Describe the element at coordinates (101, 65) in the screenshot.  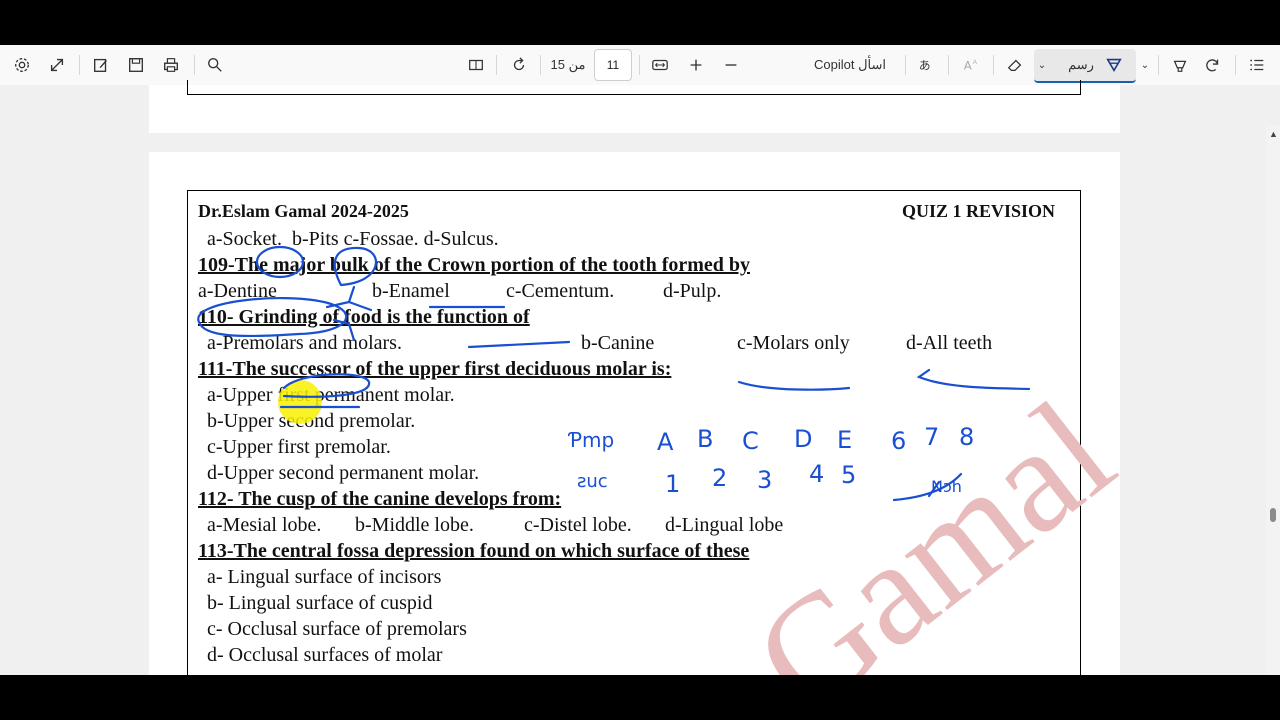
I see `edit-file-icon` at that location.